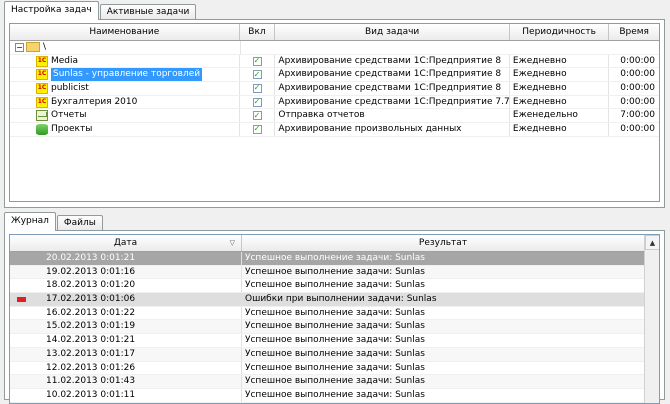 Image resolution: width=670 pixels, height=404 pixels. I want to click on tab-files: Файлы, so click(79, 223).